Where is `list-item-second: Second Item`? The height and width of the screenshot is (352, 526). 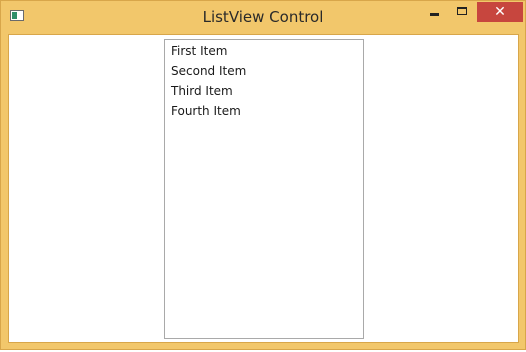
list-item-second: Second Item is located at coordinates (264, 71).